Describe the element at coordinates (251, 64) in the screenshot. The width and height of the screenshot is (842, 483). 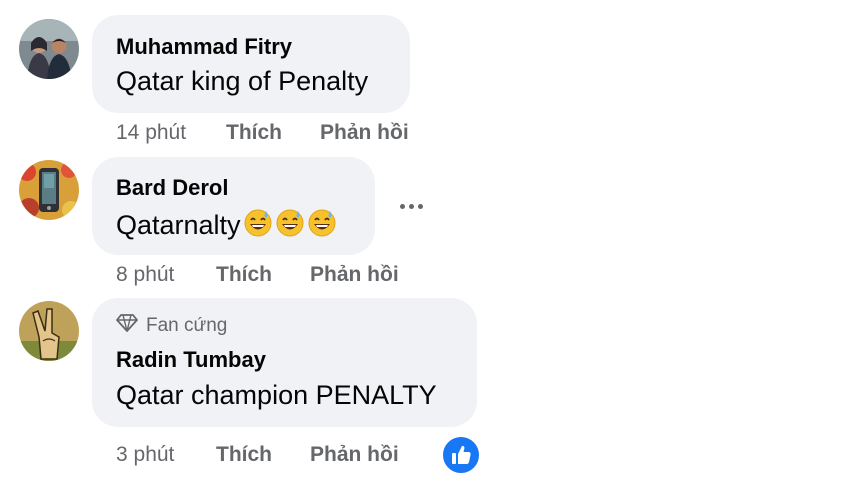
I see `comment-bubble` at that location.